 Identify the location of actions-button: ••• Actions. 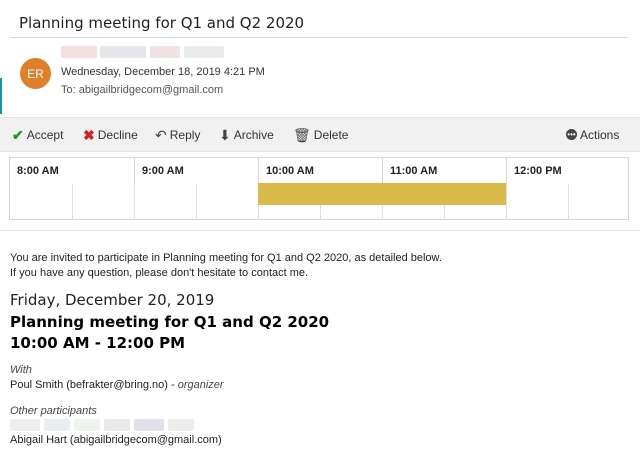
(592, 134).